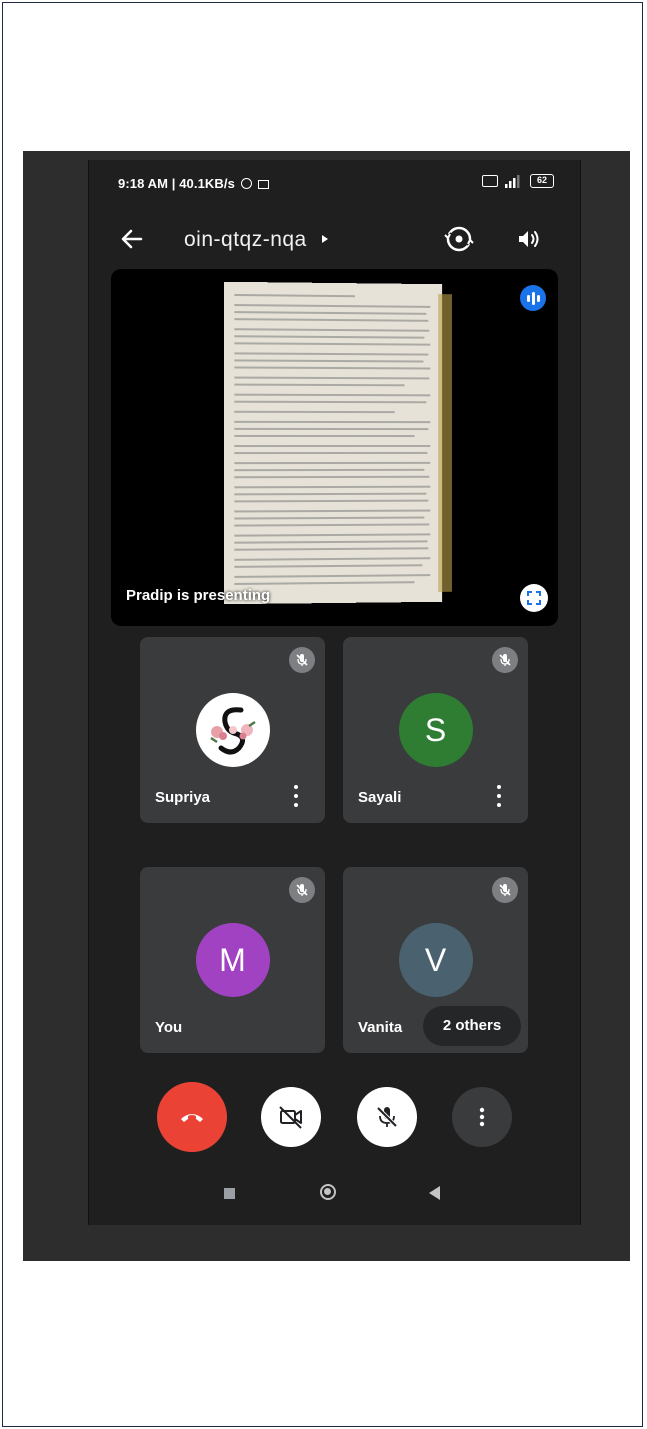 The height and width of the screenshot is (1429, 647). I want to click on back-arrow-button, so click(132, 239).